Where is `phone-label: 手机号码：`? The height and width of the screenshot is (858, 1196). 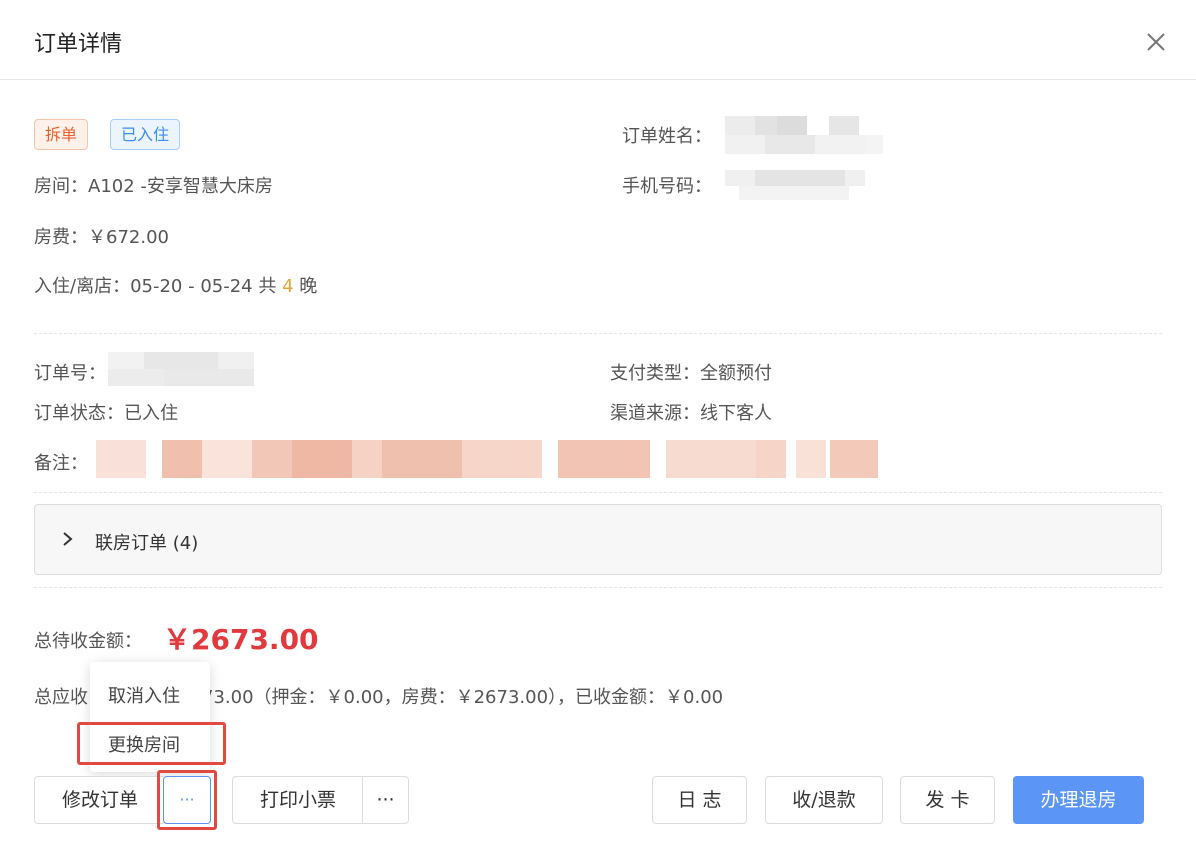
phone-label: 手机号码： is located at coordinates (667, 186).